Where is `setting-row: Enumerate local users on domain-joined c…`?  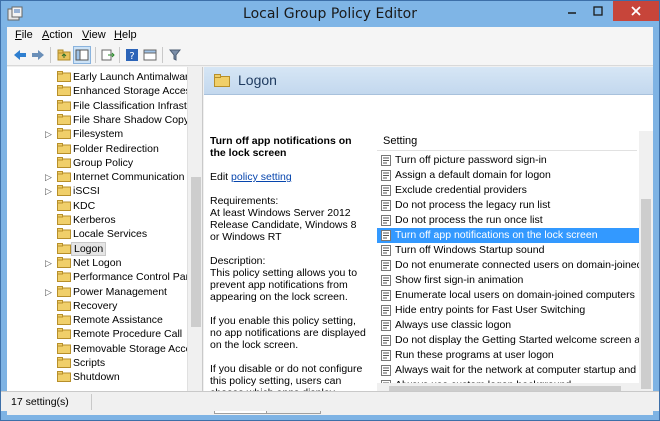
setting-row: Enumerate local users on domain-joined c… is located at coordinates (508, 295).